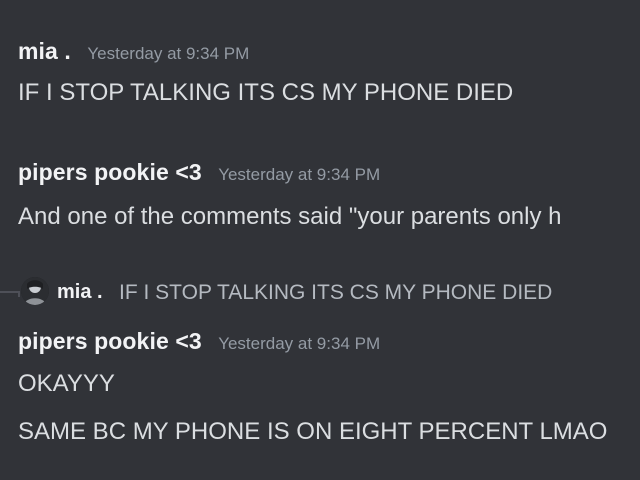  What do you see at coordinates (66, 383) in the screenshot?
I see `message-content: OKAYYY` at bounding box center [66, 383].